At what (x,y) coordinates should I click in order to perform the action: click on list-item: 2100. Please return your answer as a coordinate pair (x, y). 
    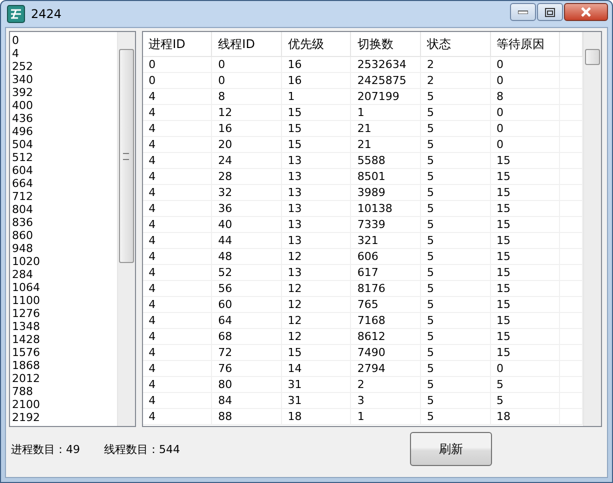
    Looking at the image, I should click on (64, 404).